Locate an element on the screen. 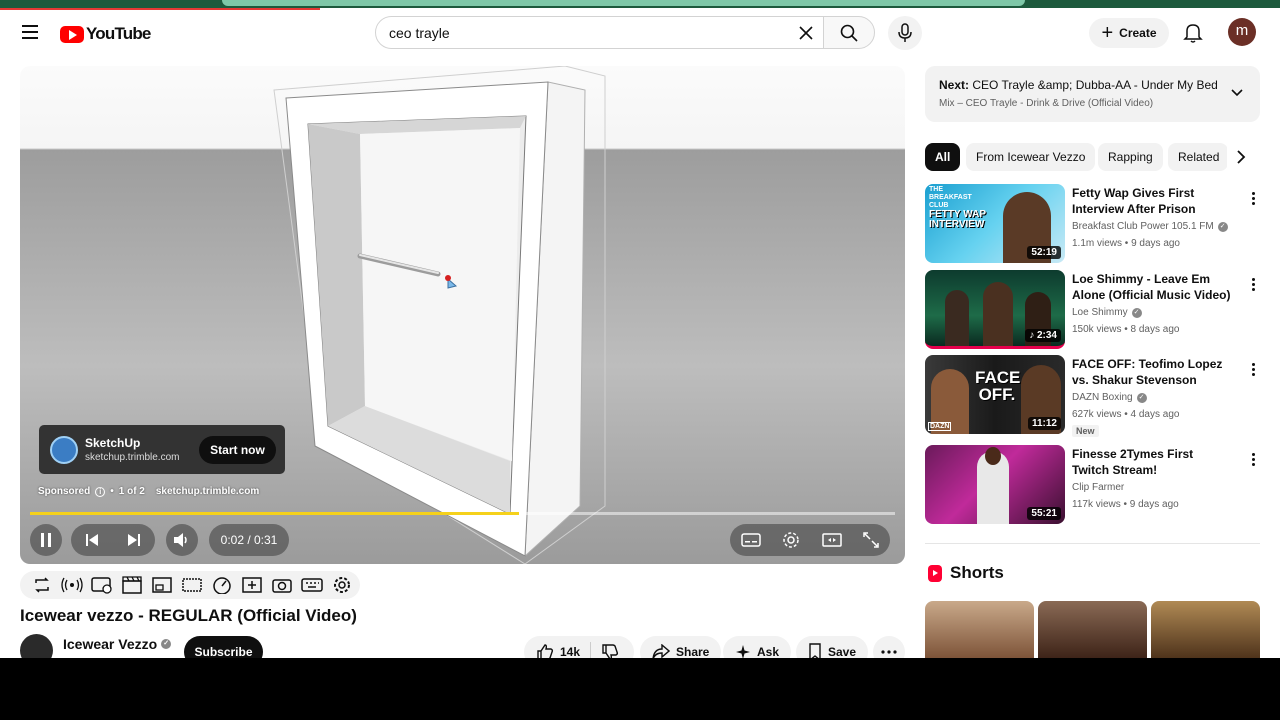 This screenshot has height=720, width=1280. screenshot-camera-icon is located at coordinates (282, 585).